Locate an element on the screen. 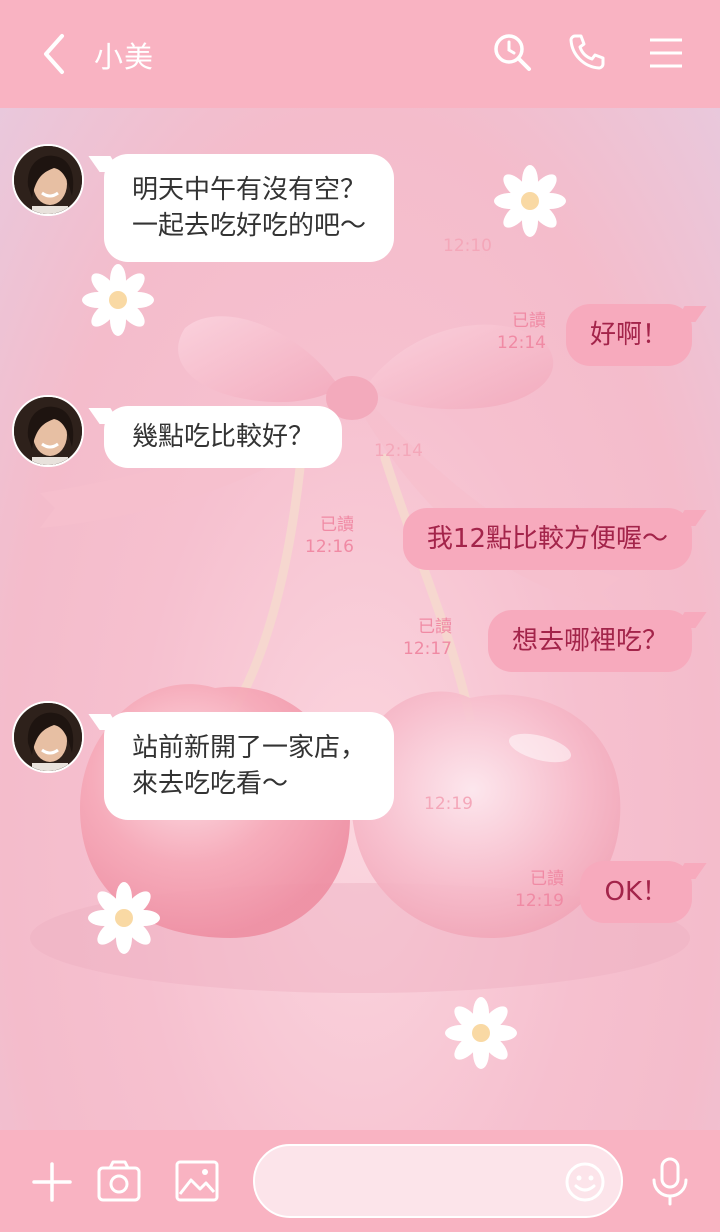 The height and width of the screenshot is (1232, 720). chevron-left-icon is located at coordinates (54, 54).